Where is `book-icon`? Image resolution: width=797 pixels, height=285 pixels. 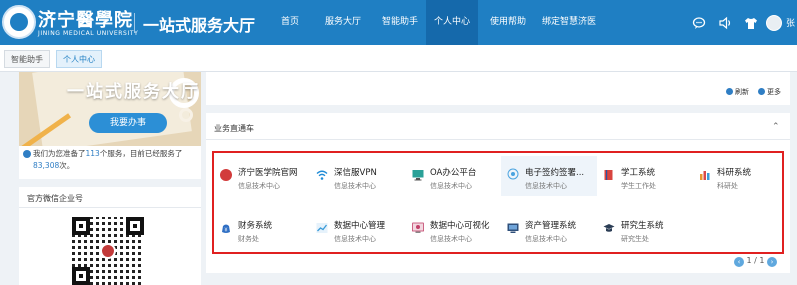
book-icon is located at coordinates (608, 175).